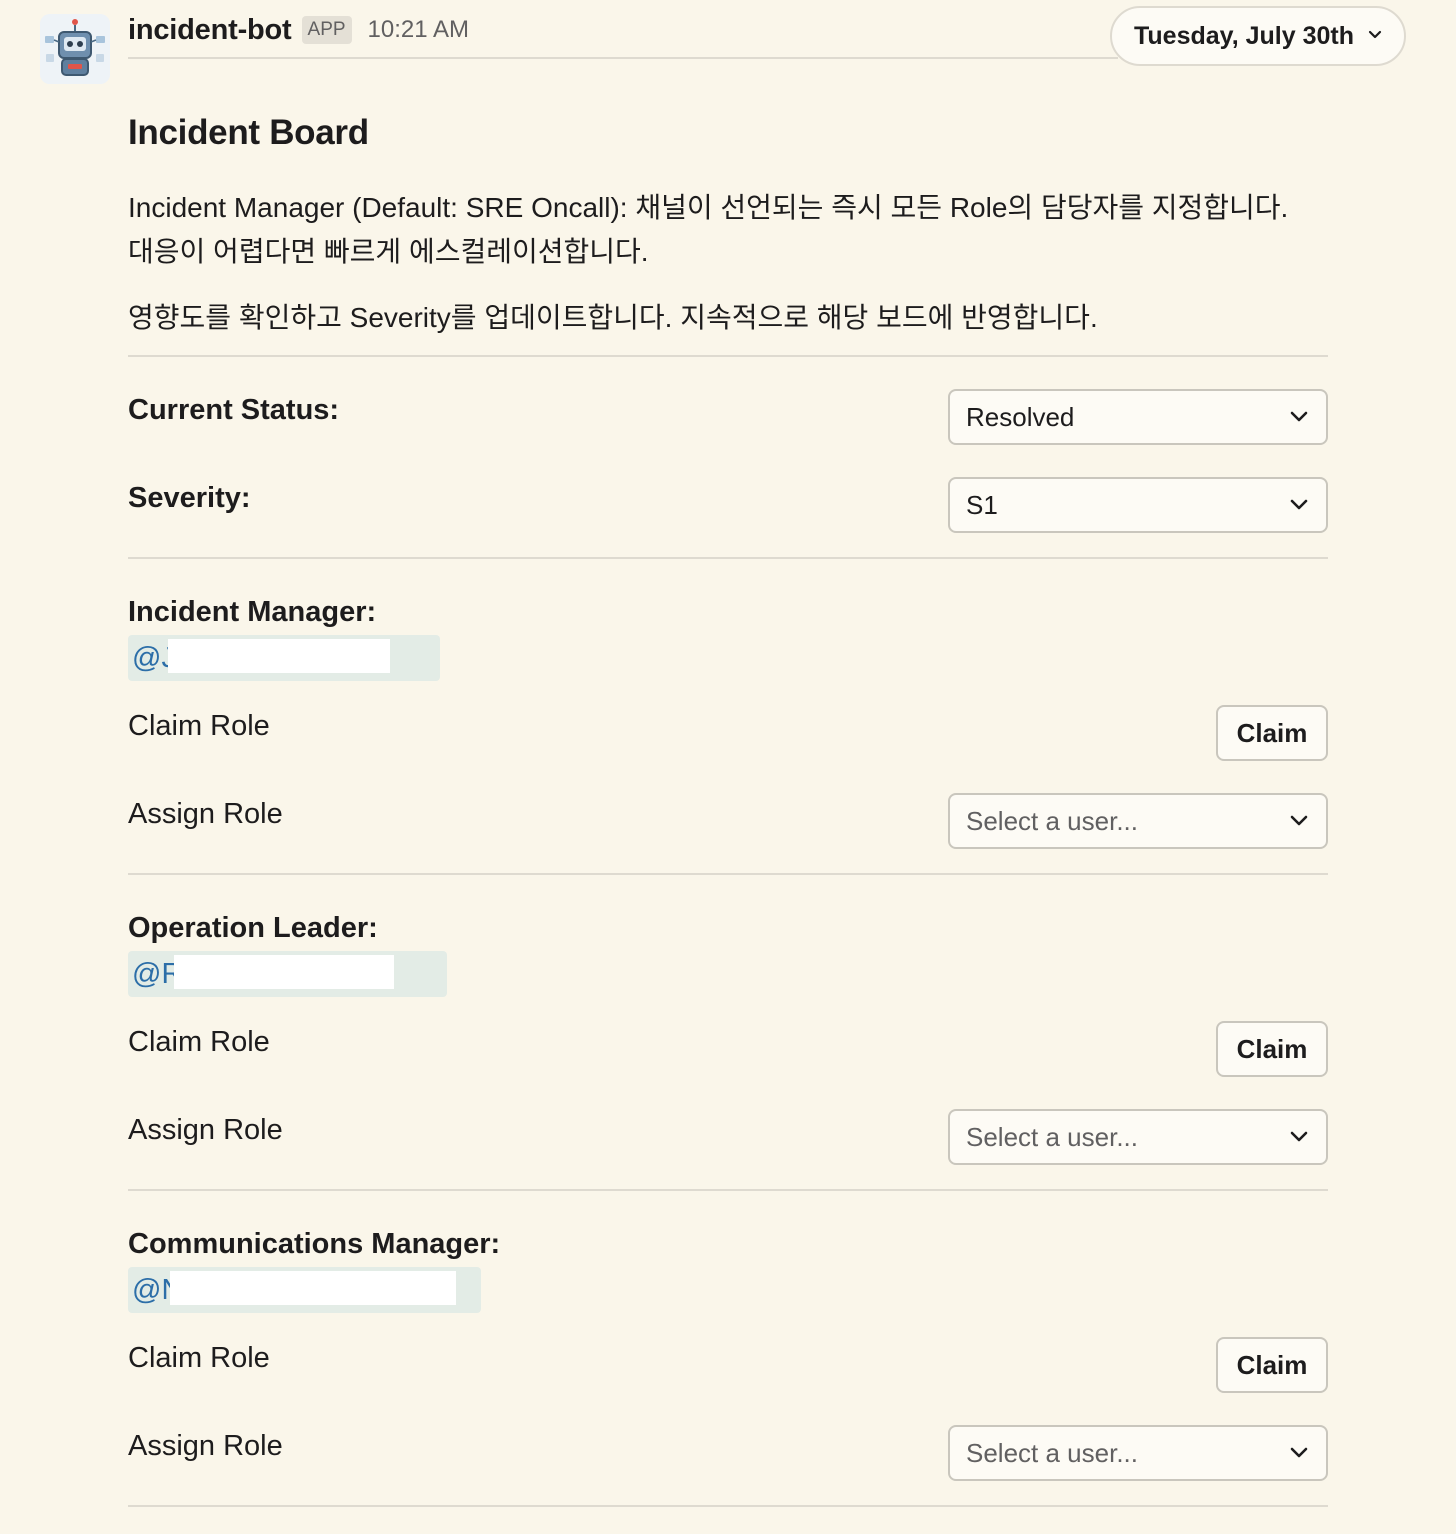 This screenshot has height=1534, width=1456. Describe the element at coordinates (298, 30) in the screenshot. I see `message-header: incident-bot APP 10:21 AM` at that location.